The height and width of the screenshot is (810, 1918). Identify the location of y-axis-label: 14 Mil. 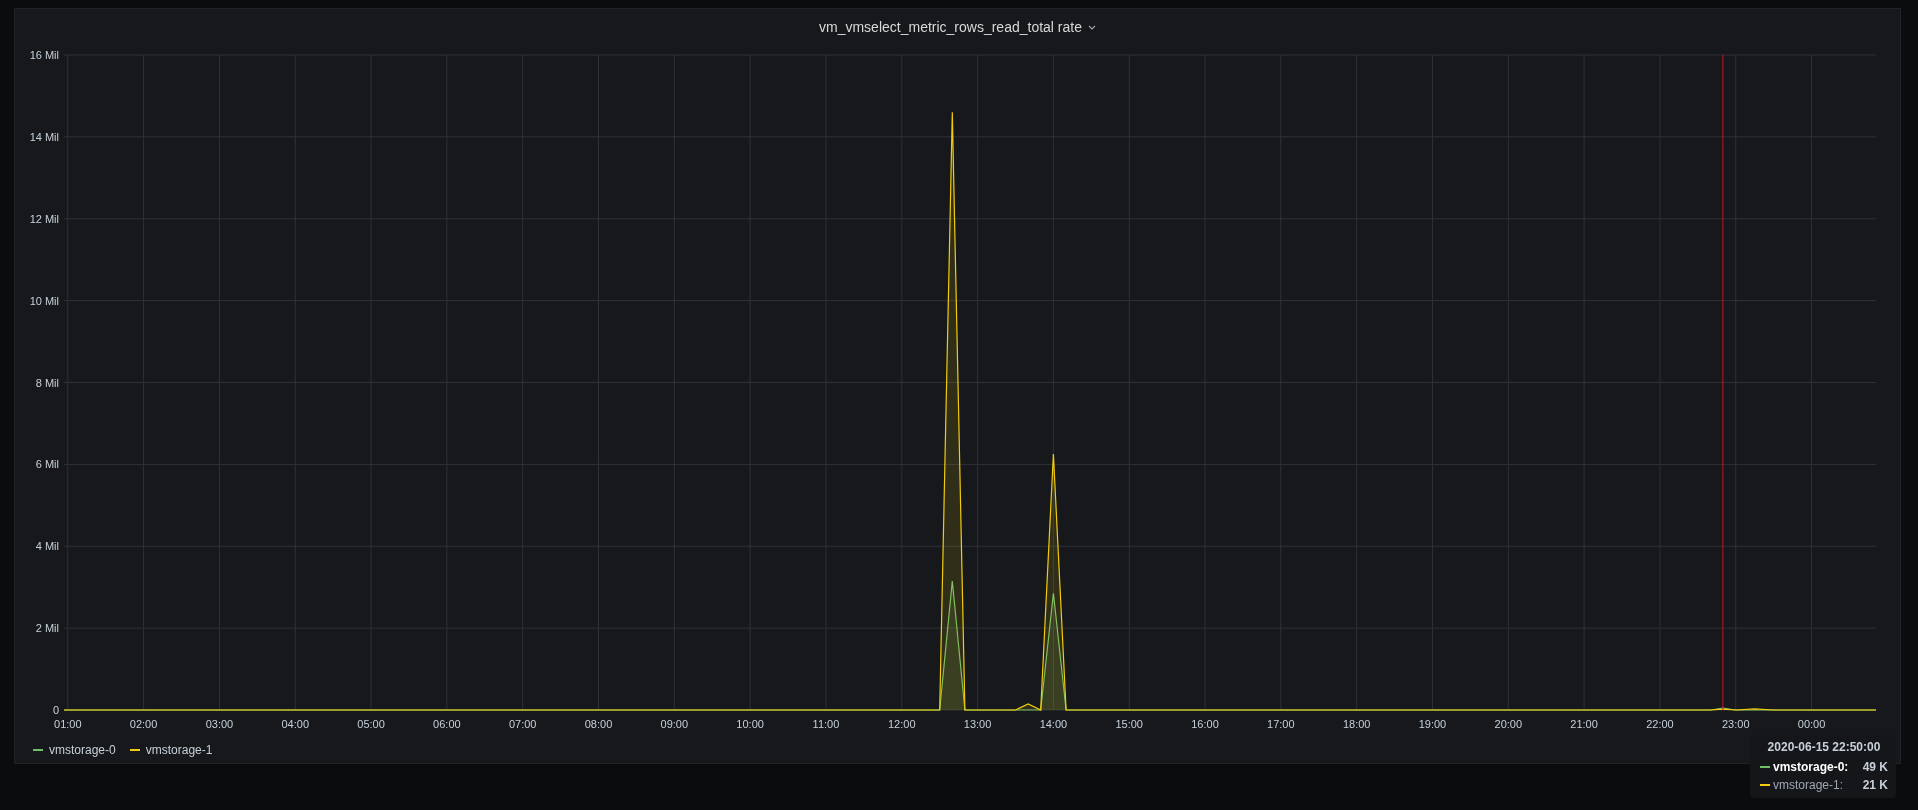
(44, 136).